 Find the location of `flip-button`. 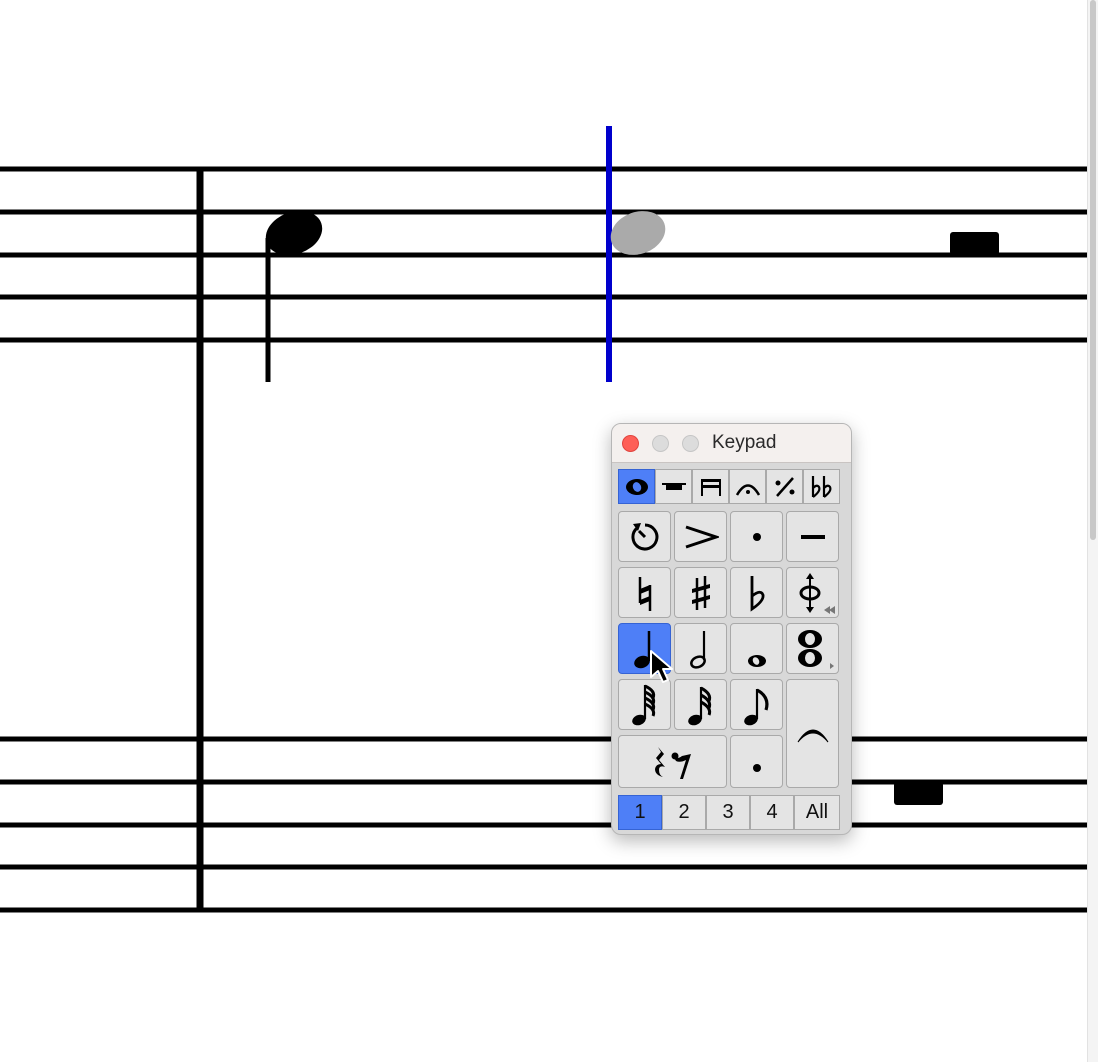

flip-button is located at coordinates (812, 592).